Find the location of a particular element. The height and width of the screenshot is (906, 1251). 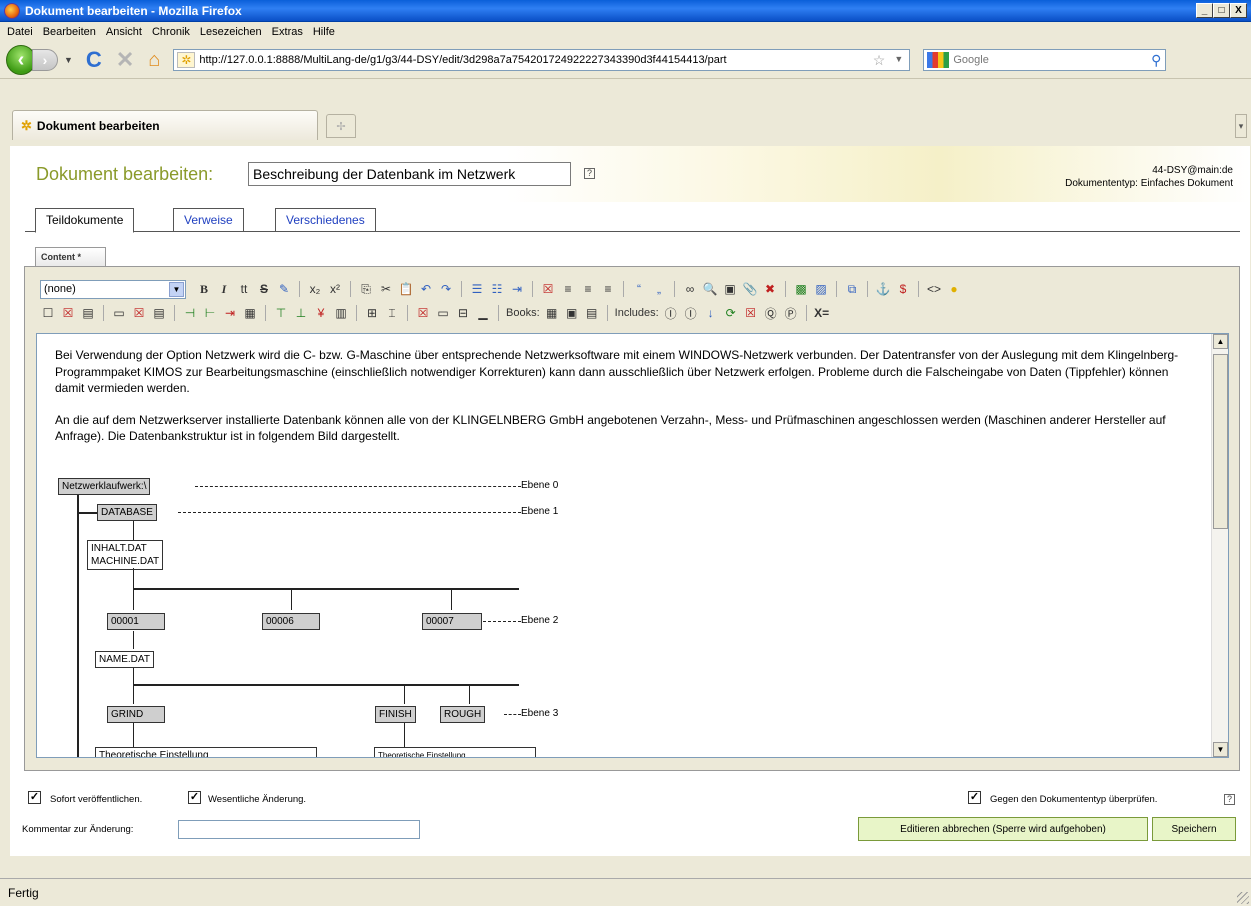

include-preview-icon: Ⓟ is located at coordinates (791, 313).